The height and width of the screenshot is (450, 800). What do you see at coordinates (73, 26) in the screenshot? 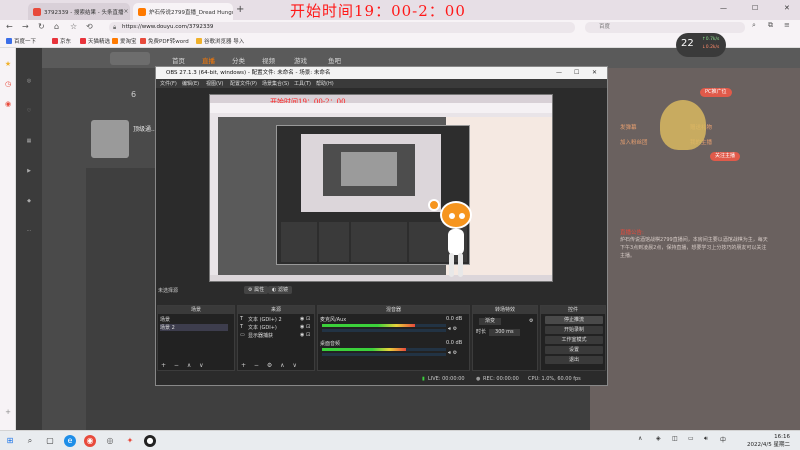
I see `star-icon: ☆` at bounding box center [73, 26].